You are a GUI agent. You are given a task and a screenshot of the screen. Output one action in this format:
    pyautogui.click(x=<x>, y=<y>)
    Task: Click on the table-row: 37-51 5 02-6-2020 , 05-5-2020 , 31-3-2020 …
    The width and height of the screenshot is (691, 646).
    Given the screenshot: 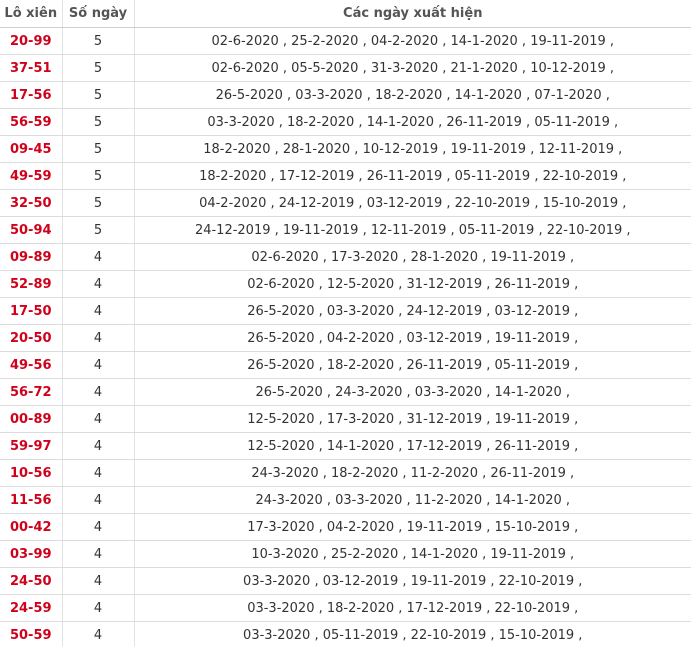 What is the action you would take?
    pyautogui.click(x=345, y=68)
    